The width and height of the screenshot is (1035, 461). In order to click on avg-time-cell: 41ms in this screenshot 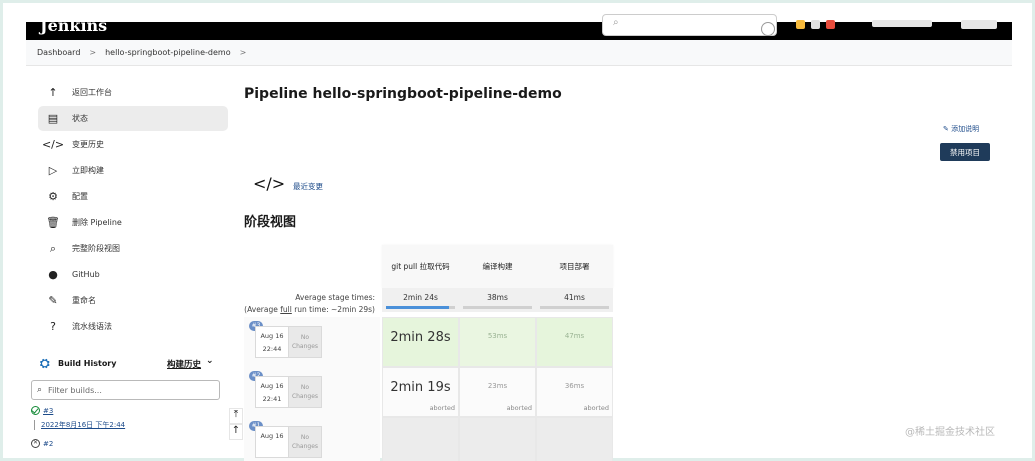, I will do `click(574, 300)`.